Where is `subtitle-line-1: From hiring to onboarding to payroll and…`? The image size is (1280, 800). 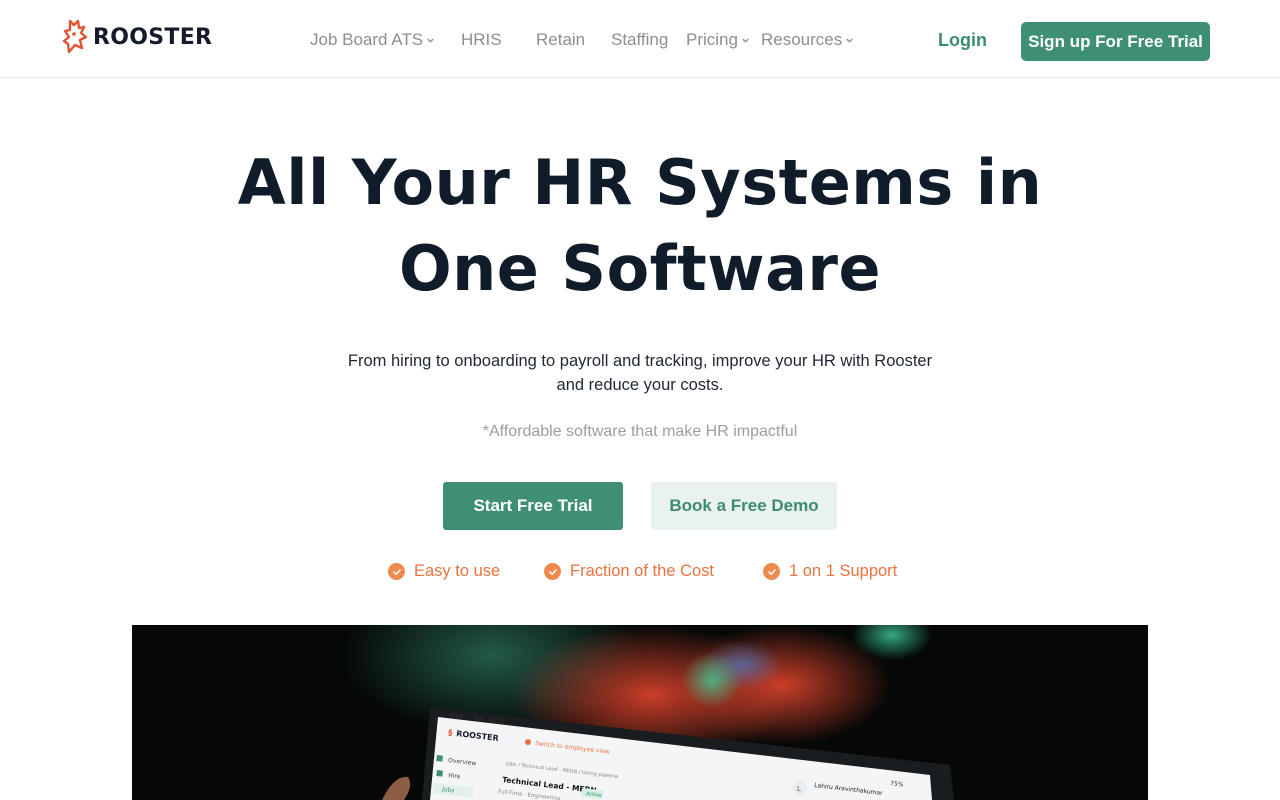
subtitle-line-1: From hiring to onboarding to payroll and… is located at coordinates (640, 361).